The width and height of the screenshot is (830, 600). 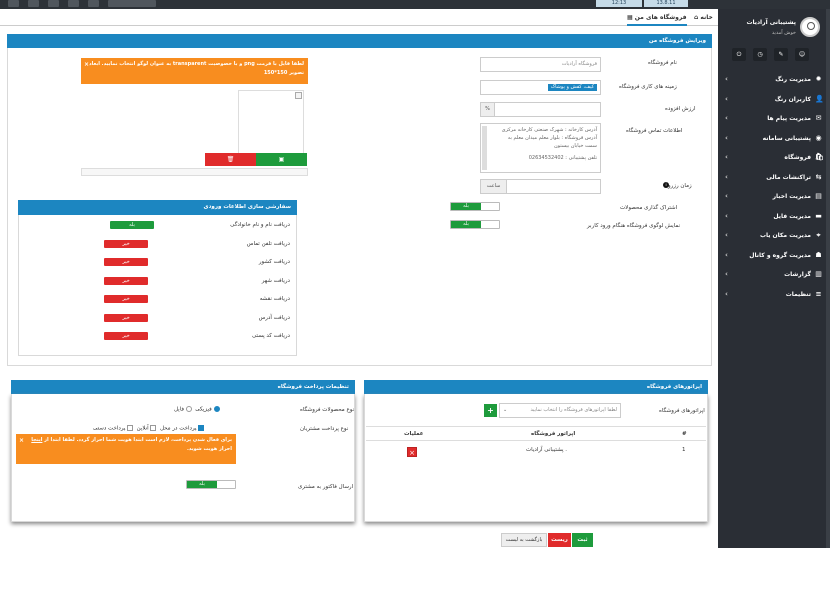 What do you see at coordinates (216, 409) in the screenshot?
I see `radio-physical` at bounding box center [216, 409].